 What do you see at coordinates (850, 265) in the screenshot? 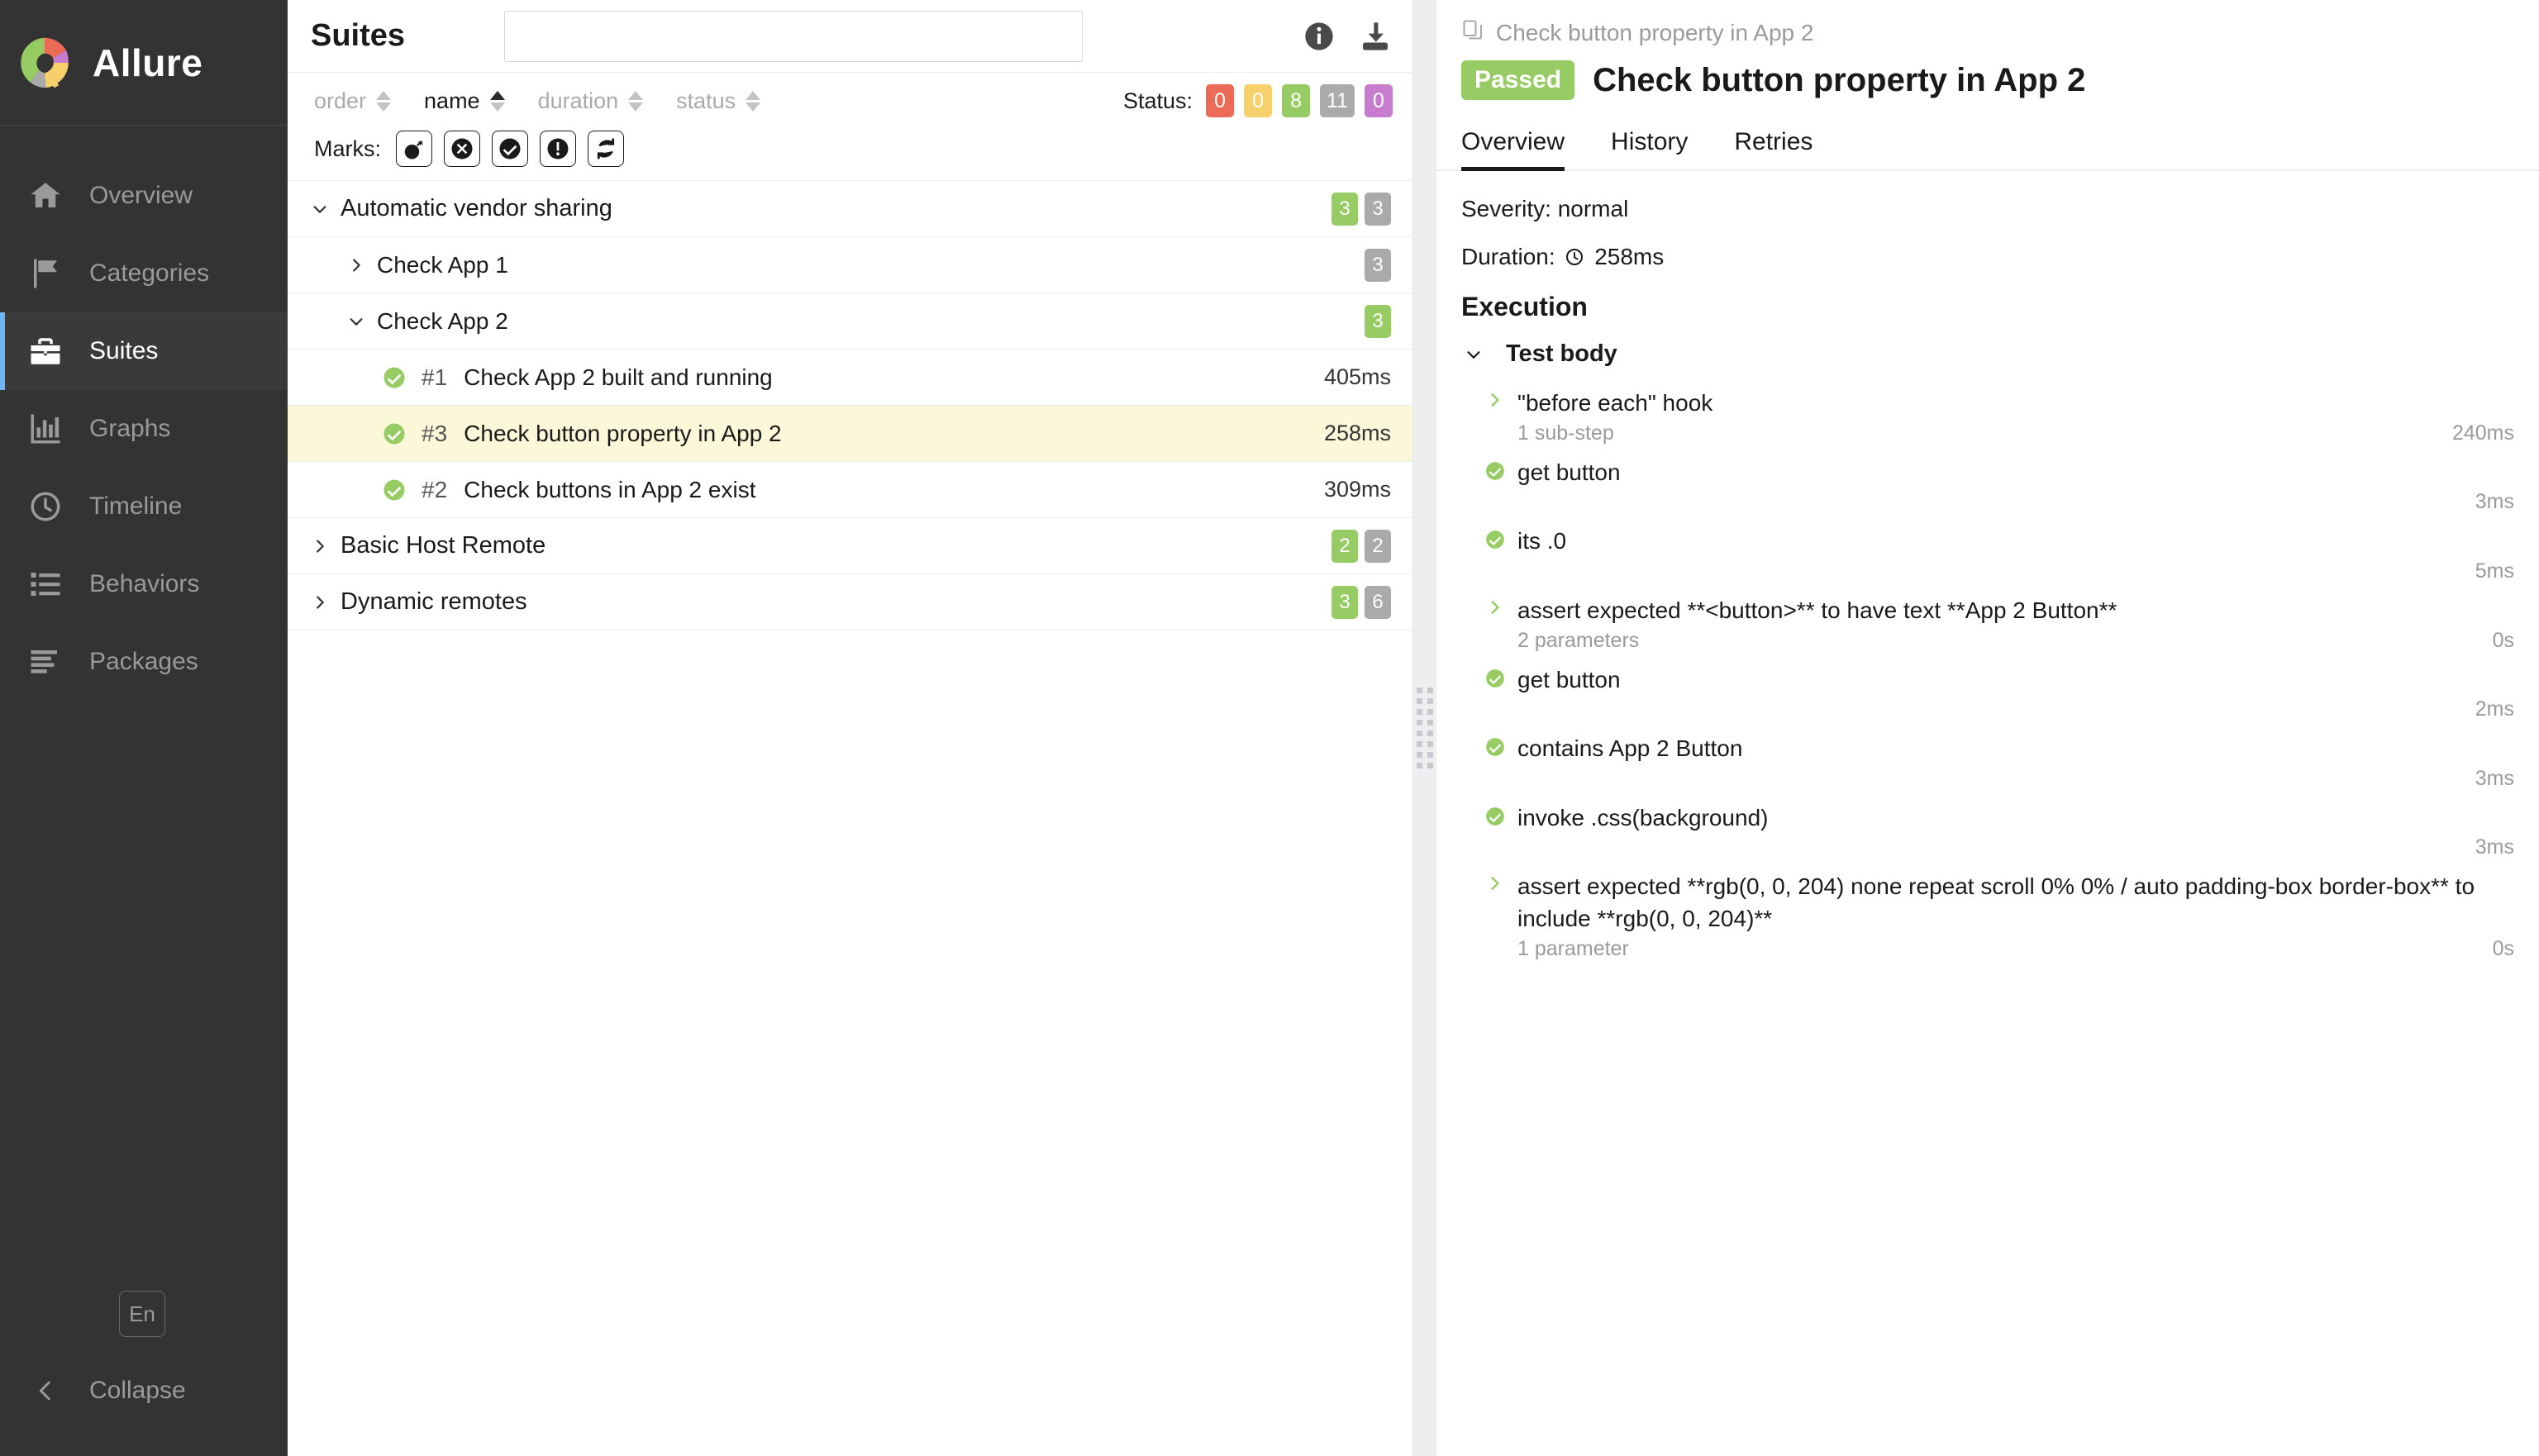
I see `tree-suite-row: Check App 1 3` at bounding box center [850, 265].